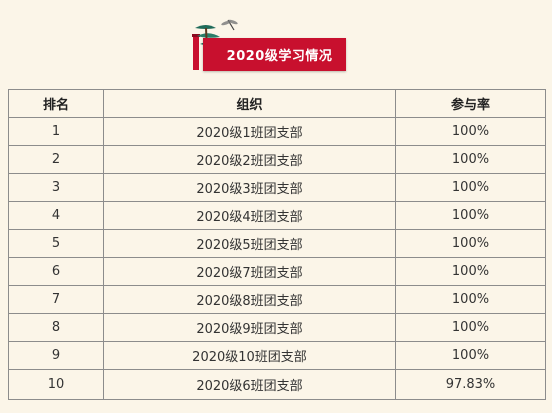 The width and height of the screenshot is (552, 413). I want to click on table-row: 2 2020级2班团支部 100%, so click(277, 159).